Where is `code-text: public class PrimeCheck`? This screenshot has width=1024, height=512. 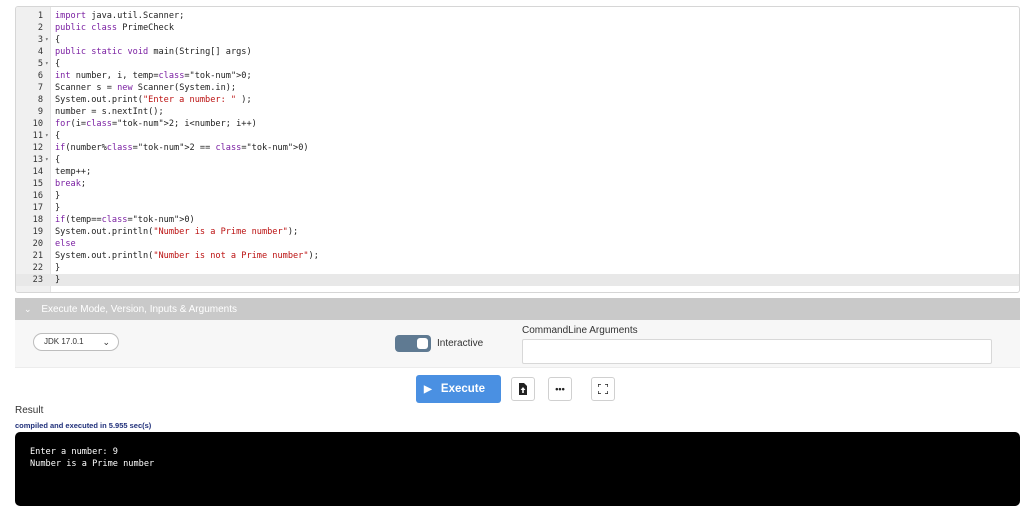
code-text: public class PrimeCheck is located at coordinates (115, 28).